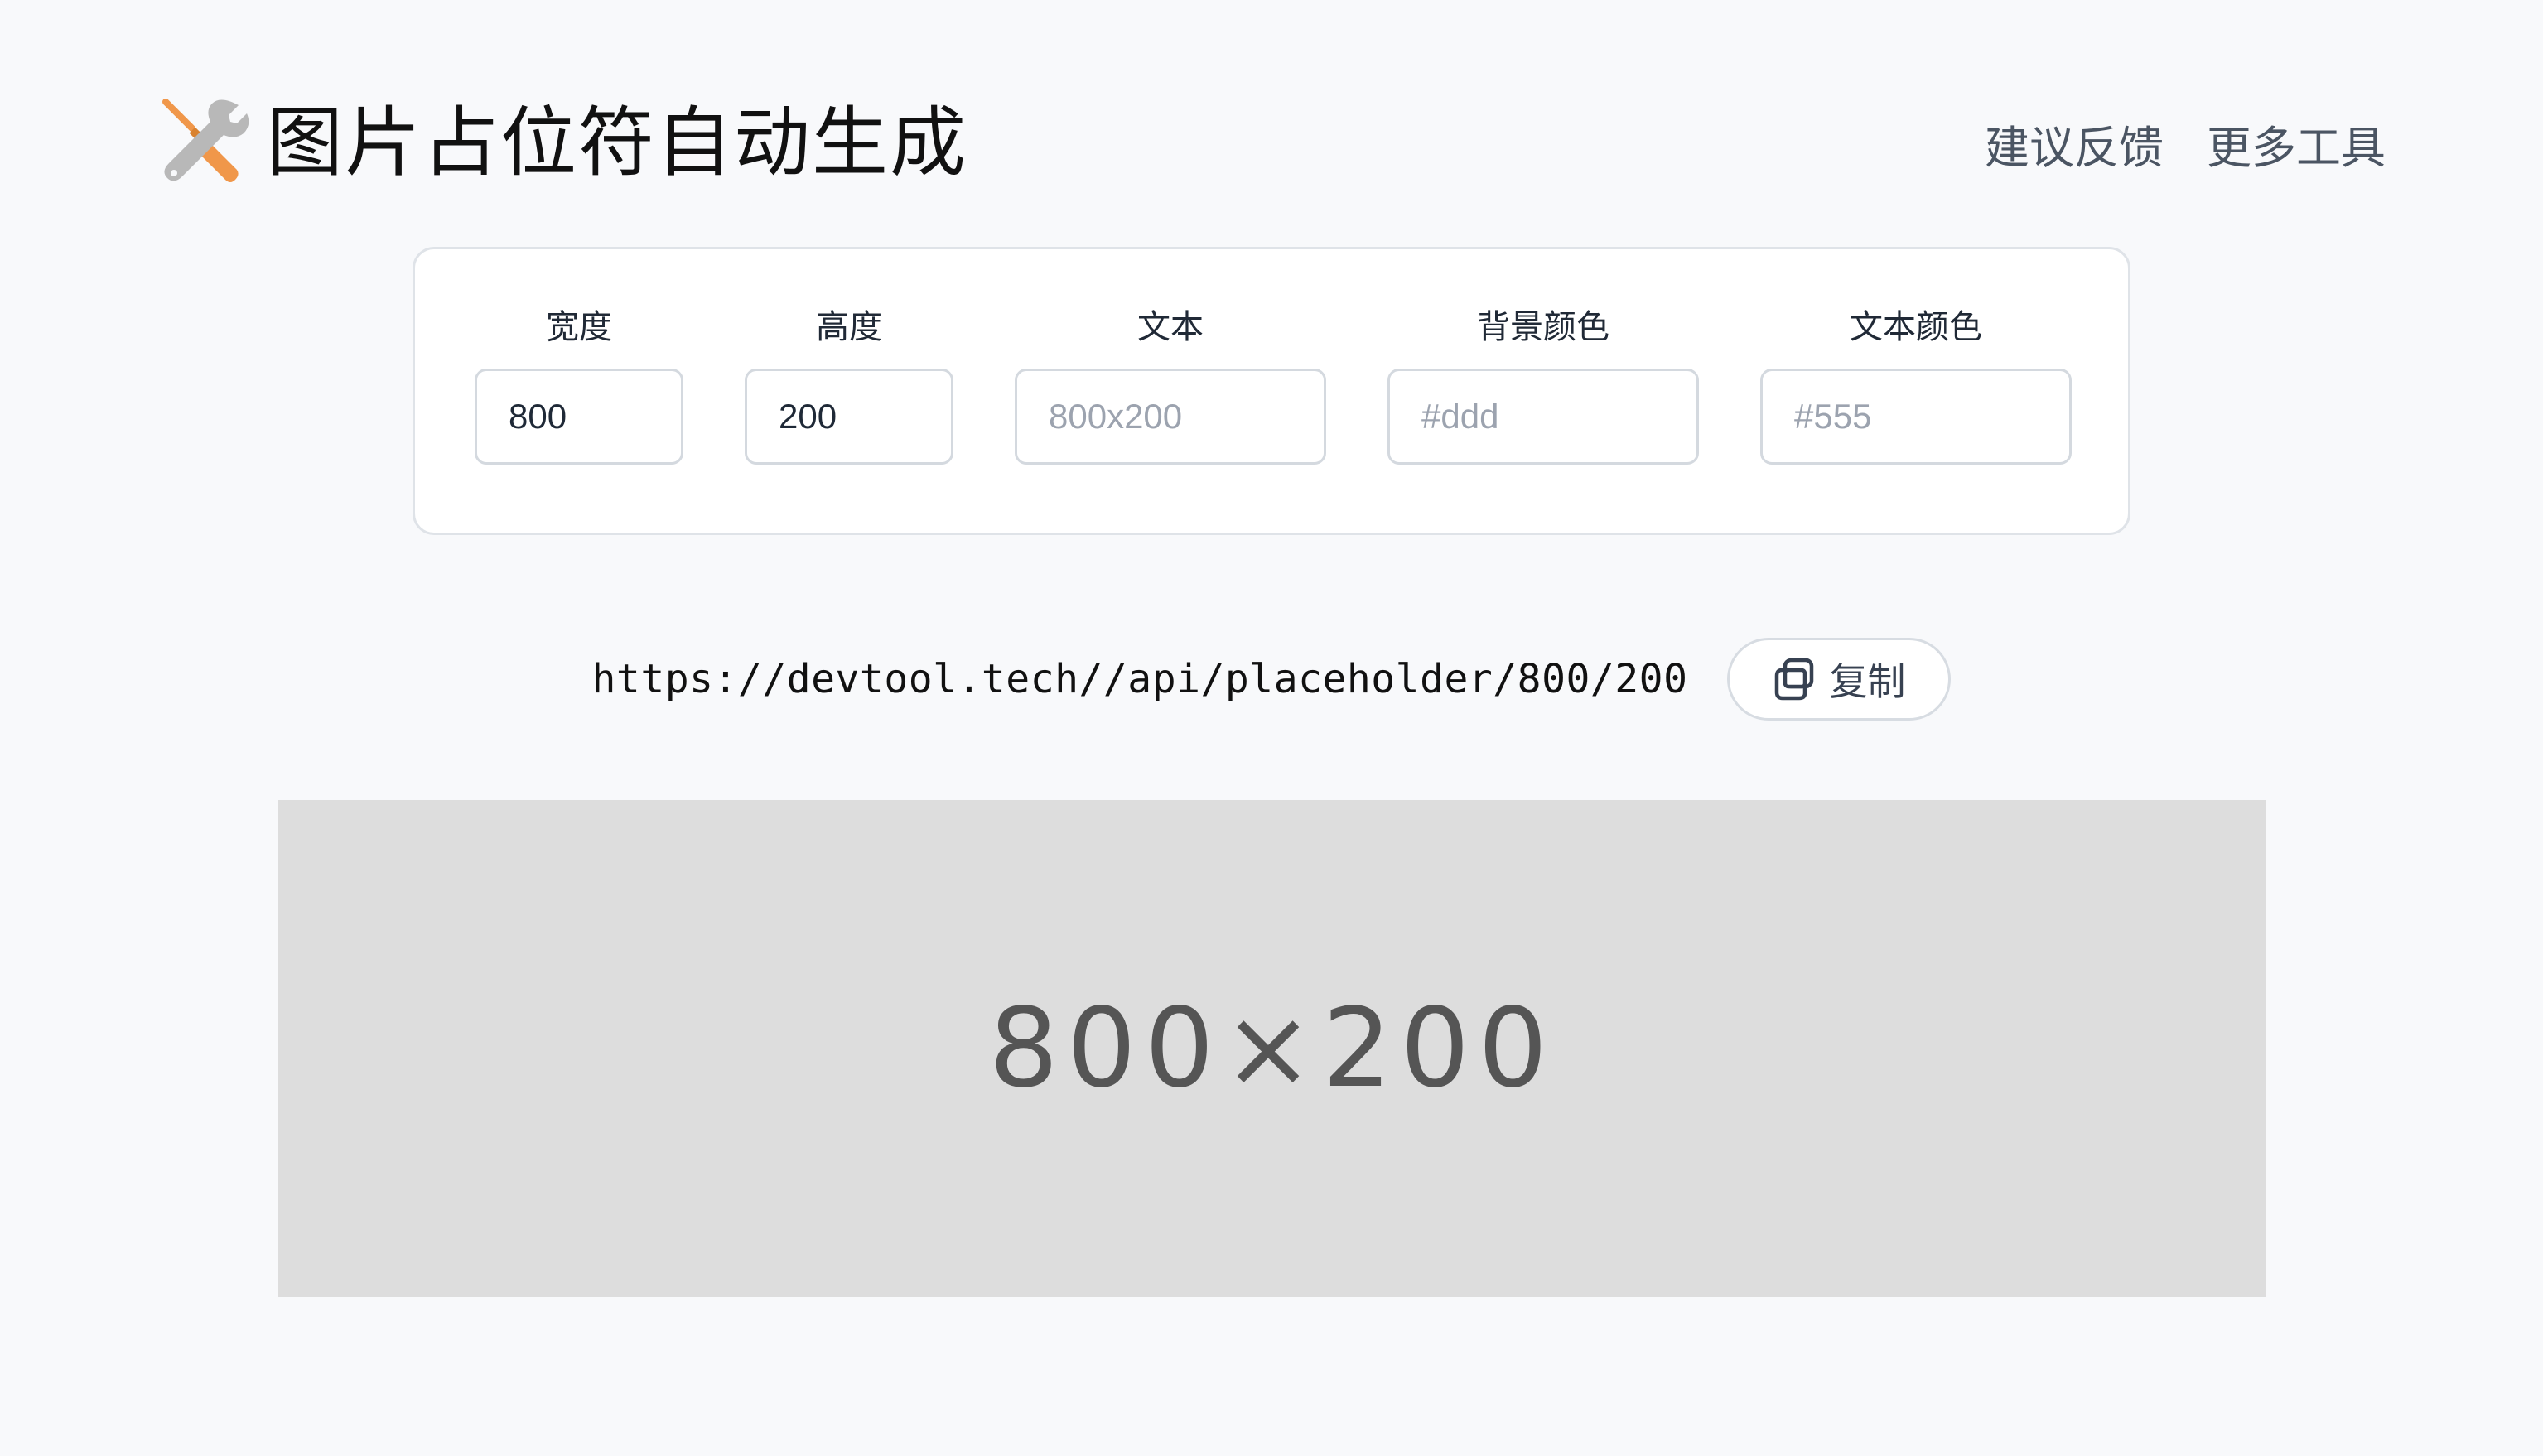 The image size is (2543, 1456). Describe the element at coordinates (1170, 417) in the screenshot. I see `text-input` at that location.